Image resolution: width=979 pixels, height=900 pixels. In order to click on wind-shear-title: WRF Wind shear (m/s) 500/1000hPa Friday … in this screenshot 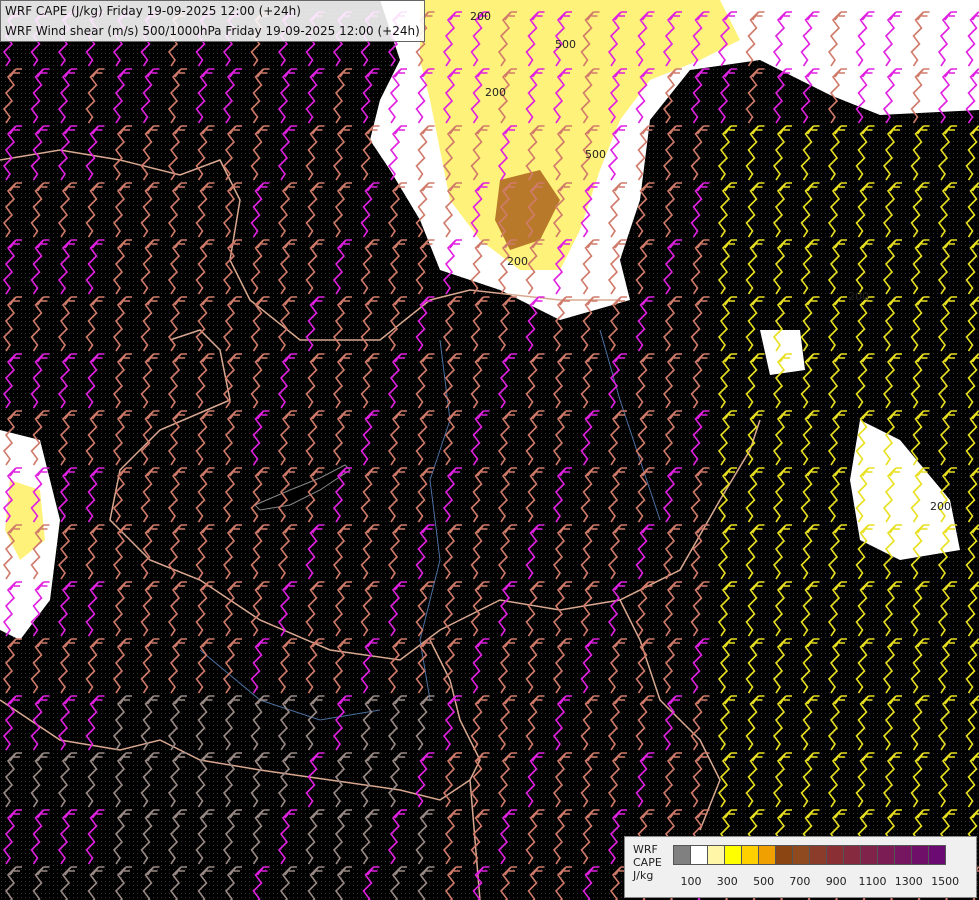, I will do `click(212, 31)`.